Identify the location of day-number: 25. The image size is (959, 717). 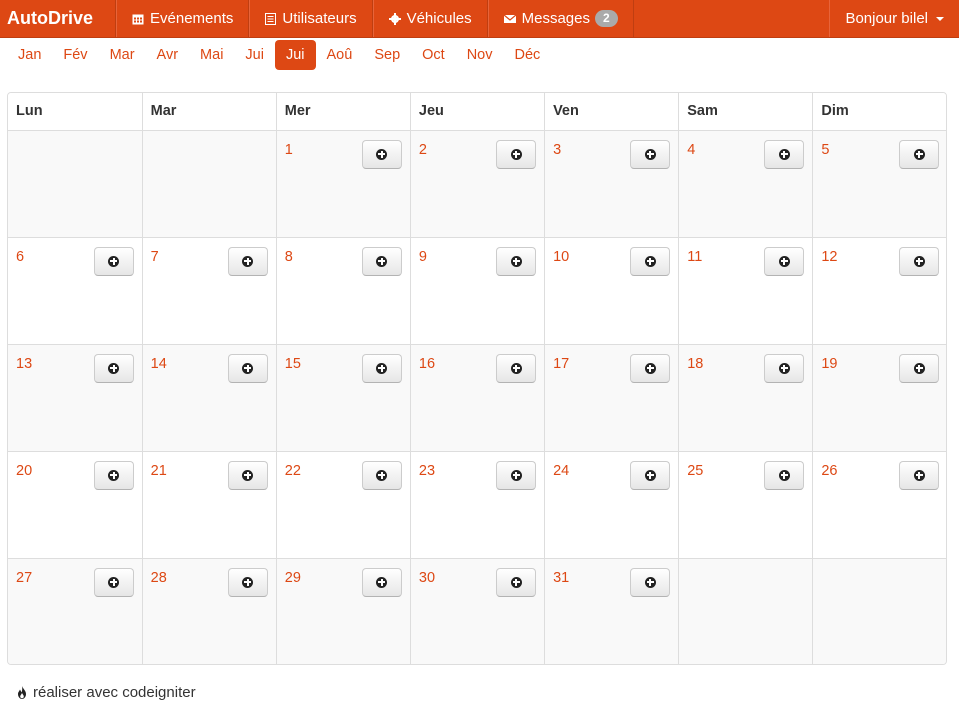
(695, 470).